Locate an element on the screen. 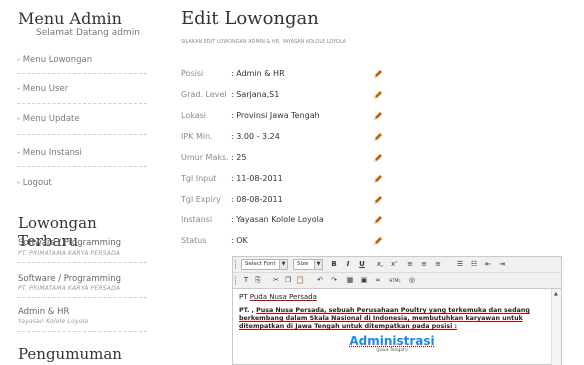  editor-toolbar-bottom: T ⎘ ✂ ❐ 📋 ↶ ↷ ▦ ▣ ∞ HTML ◎ is located at coordinates (397, 281).